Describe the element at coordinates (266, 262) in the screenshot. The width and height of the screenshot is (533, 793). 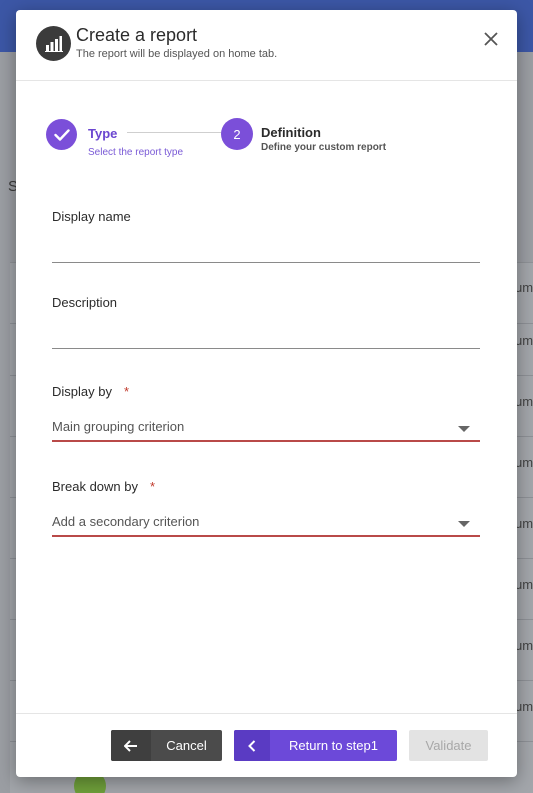
I see `display-name-underline` at that location.